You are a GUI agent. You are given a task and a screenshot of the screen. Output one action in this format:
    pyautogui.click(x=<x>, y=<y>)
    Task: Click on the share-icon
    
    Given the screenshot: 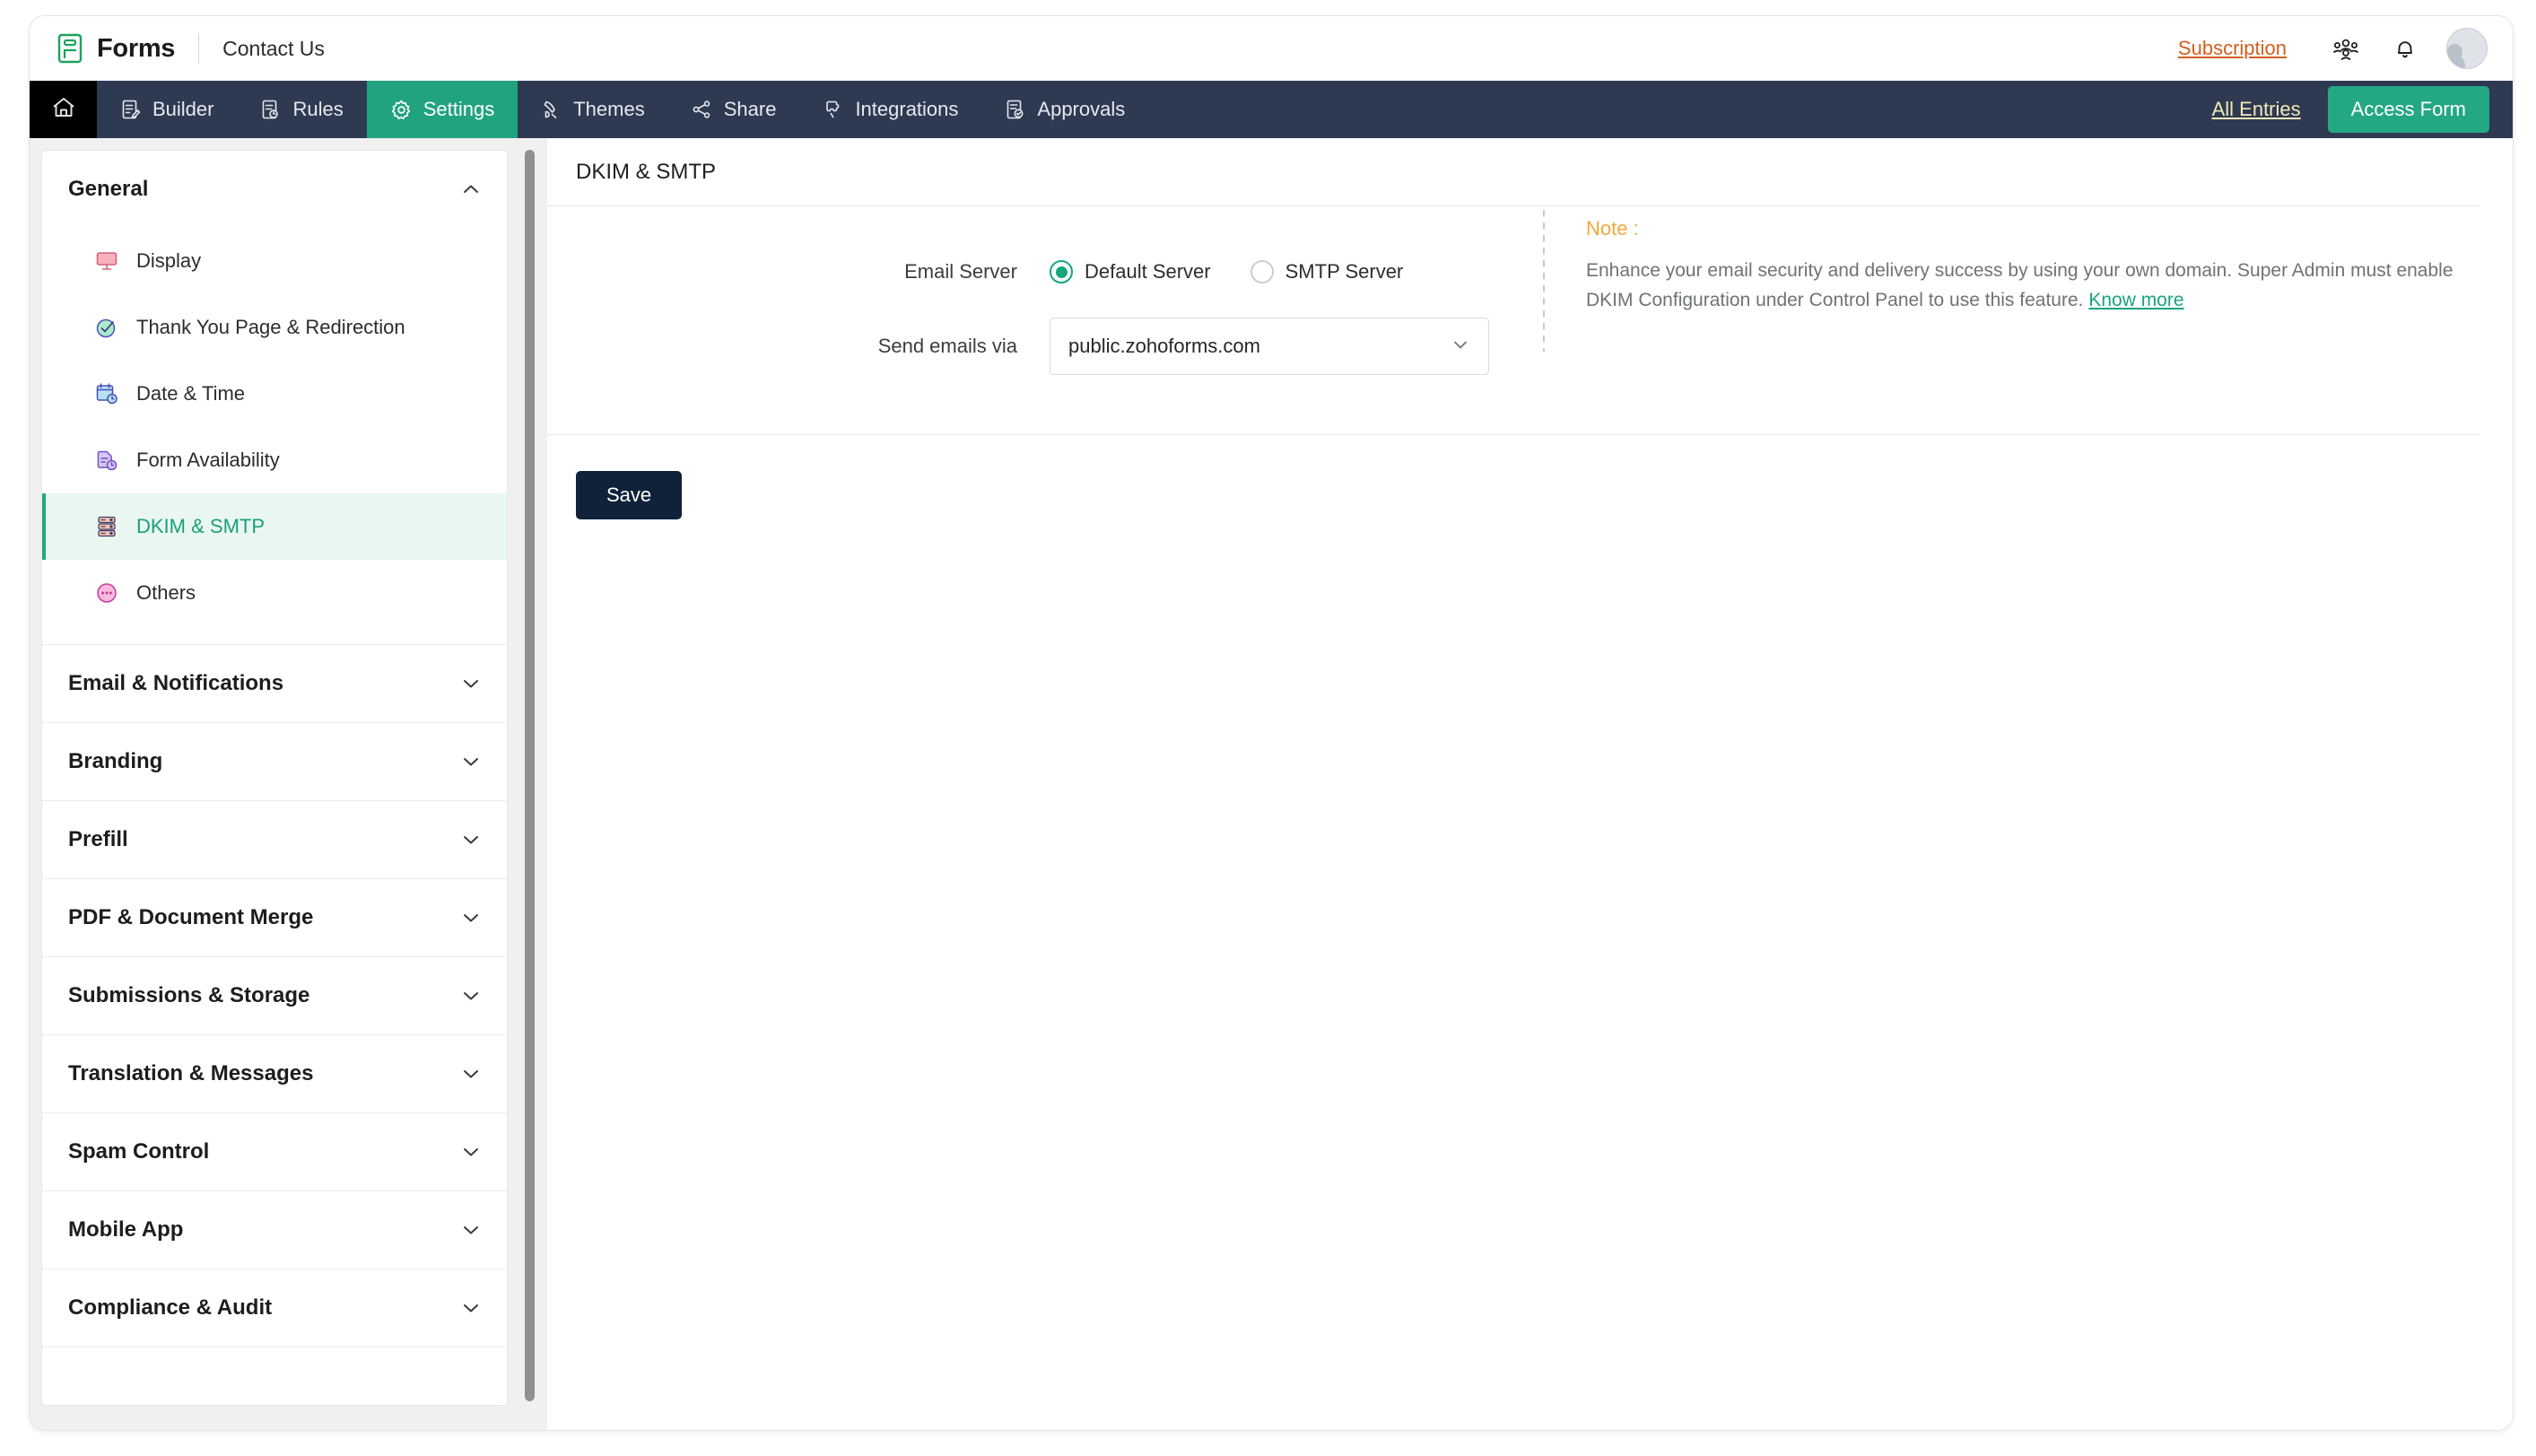 What is the action you would take?
    pyautogui.click(x=702, y=109)
    